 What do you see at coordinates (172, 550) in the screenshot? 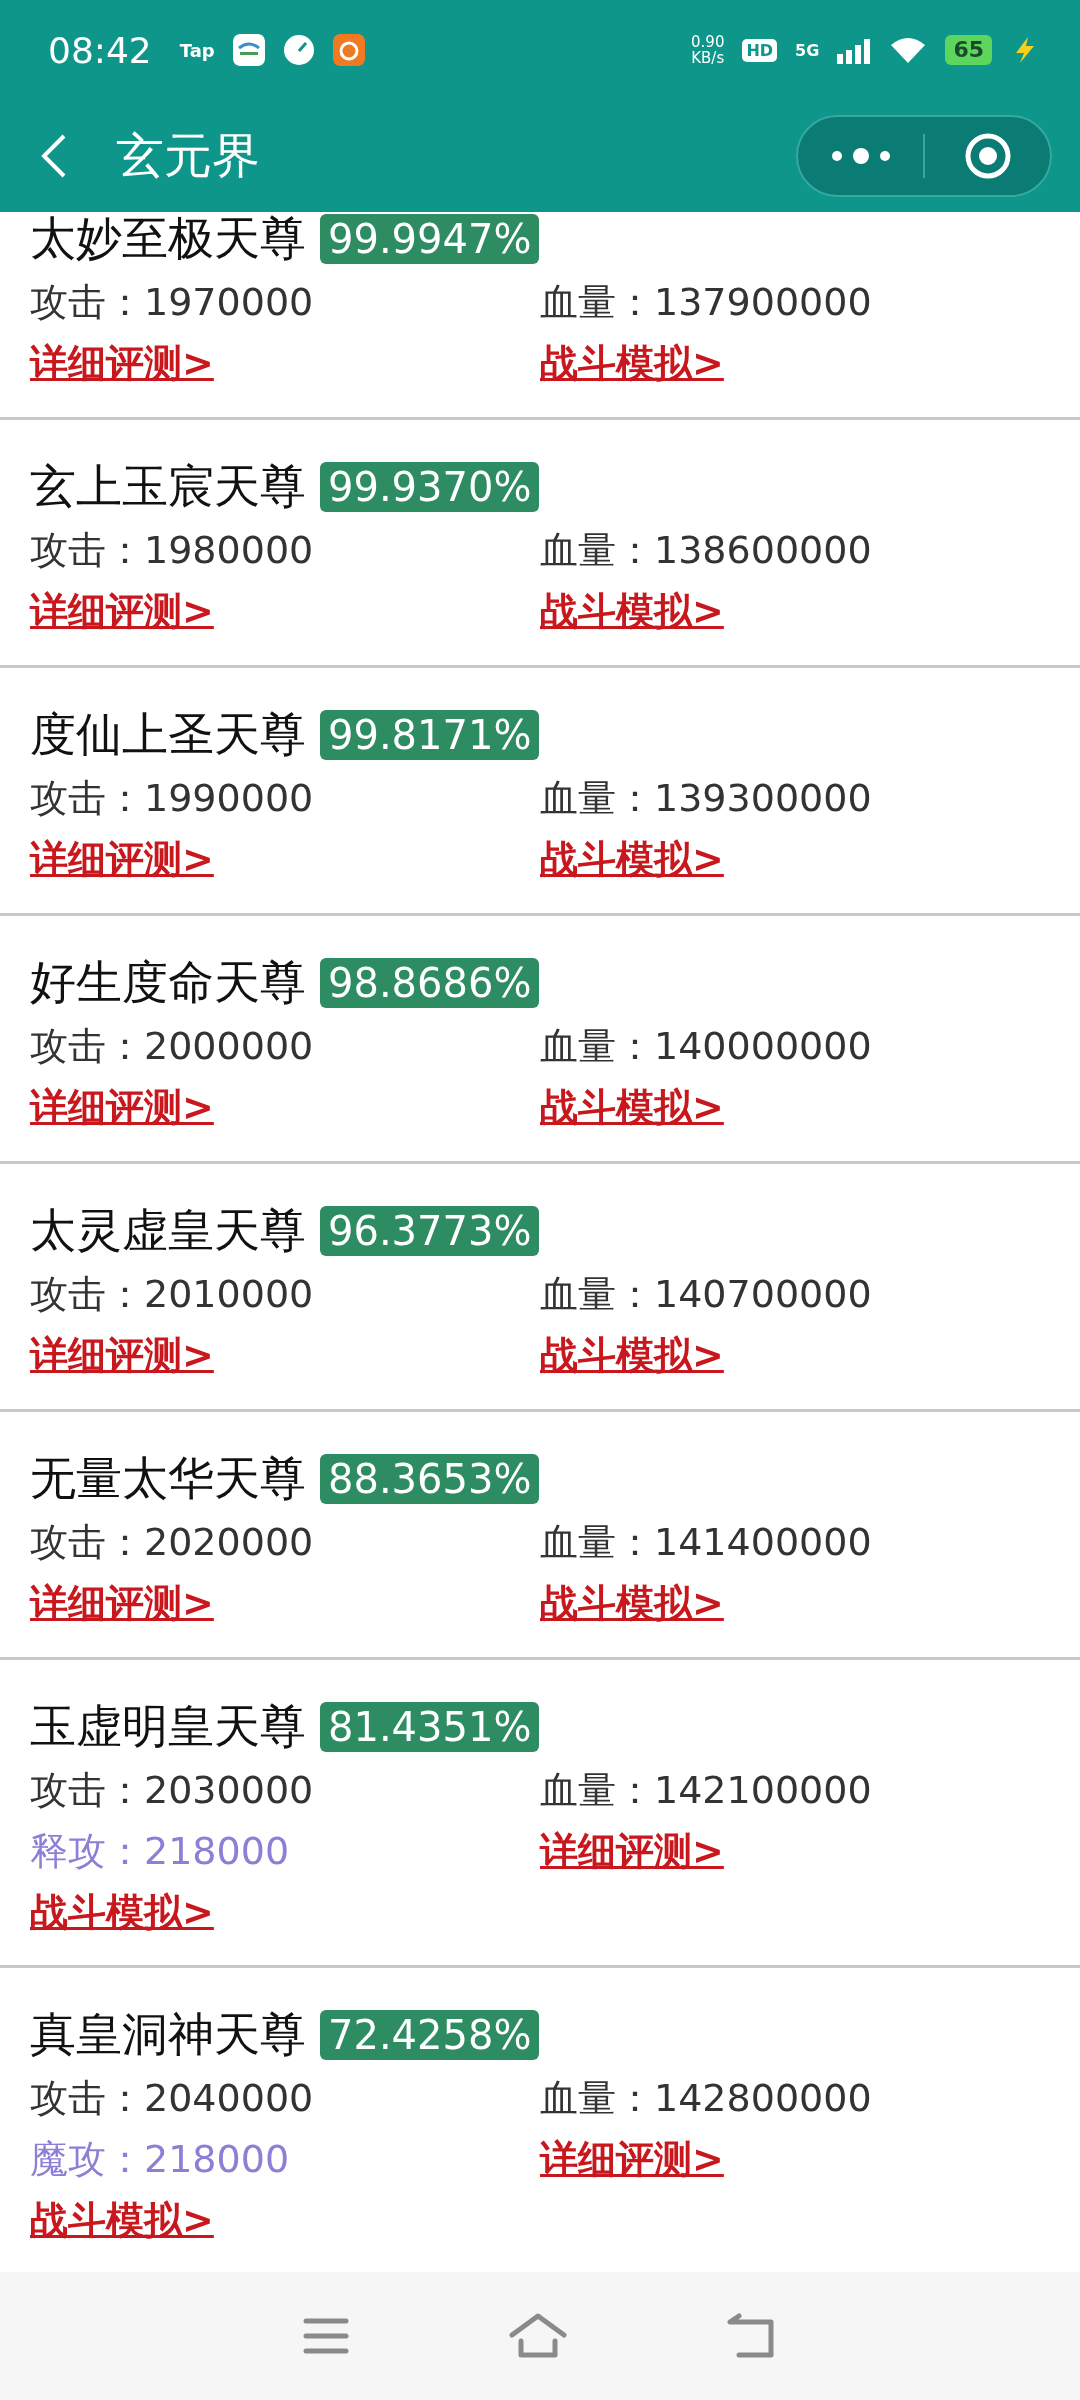
I see `stat-text: 攻击：1980000` at bounding box center [172, 550].